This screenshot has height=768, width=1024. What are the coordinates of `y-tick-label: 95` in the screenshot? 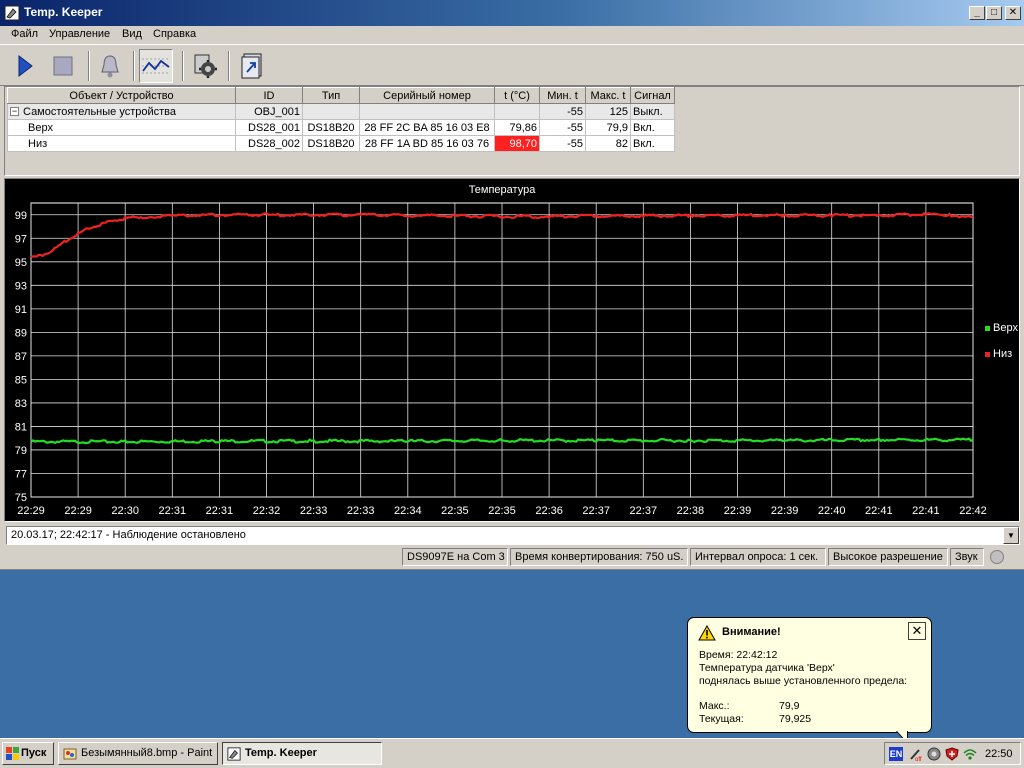 It's located at (21, 263).